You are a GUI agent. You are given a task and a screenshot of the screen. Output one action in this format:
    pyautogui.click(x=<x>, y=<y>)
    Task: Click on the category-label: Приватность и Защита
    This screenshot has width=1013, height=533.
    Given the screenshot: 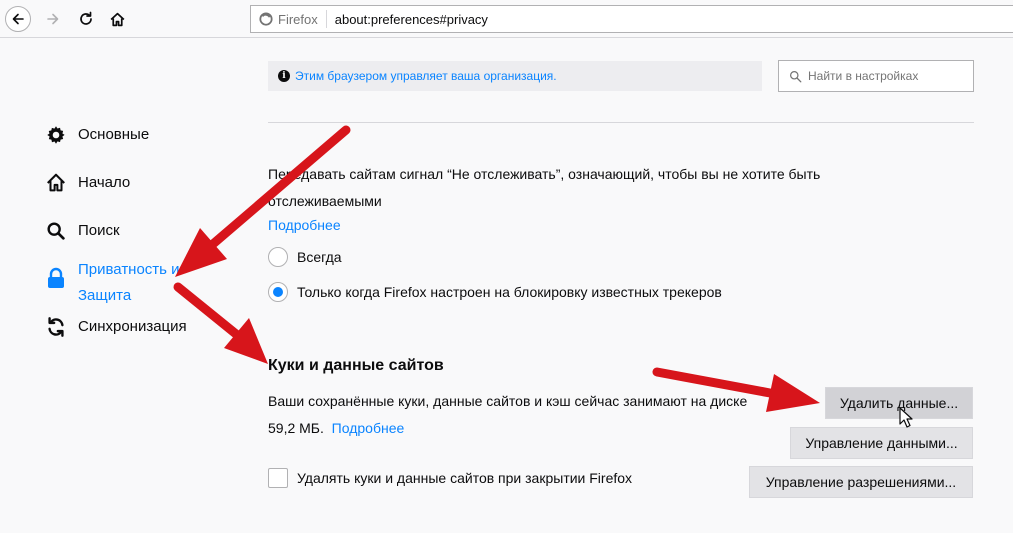 What is the action you would take?
    pyautogui.click(x=143, y=283)
    